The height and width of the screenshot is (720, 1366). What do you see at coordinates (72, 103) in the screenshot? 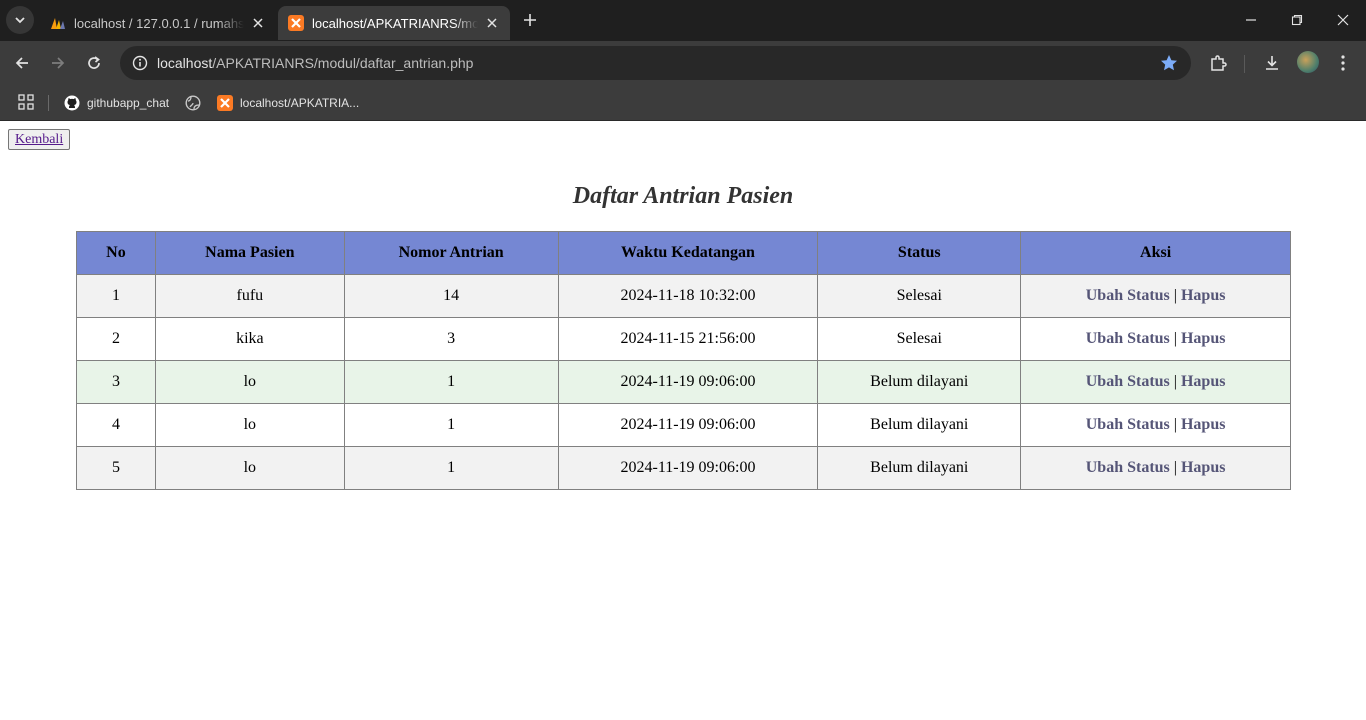
I see `github-icon` at bounding box center [72, 103].